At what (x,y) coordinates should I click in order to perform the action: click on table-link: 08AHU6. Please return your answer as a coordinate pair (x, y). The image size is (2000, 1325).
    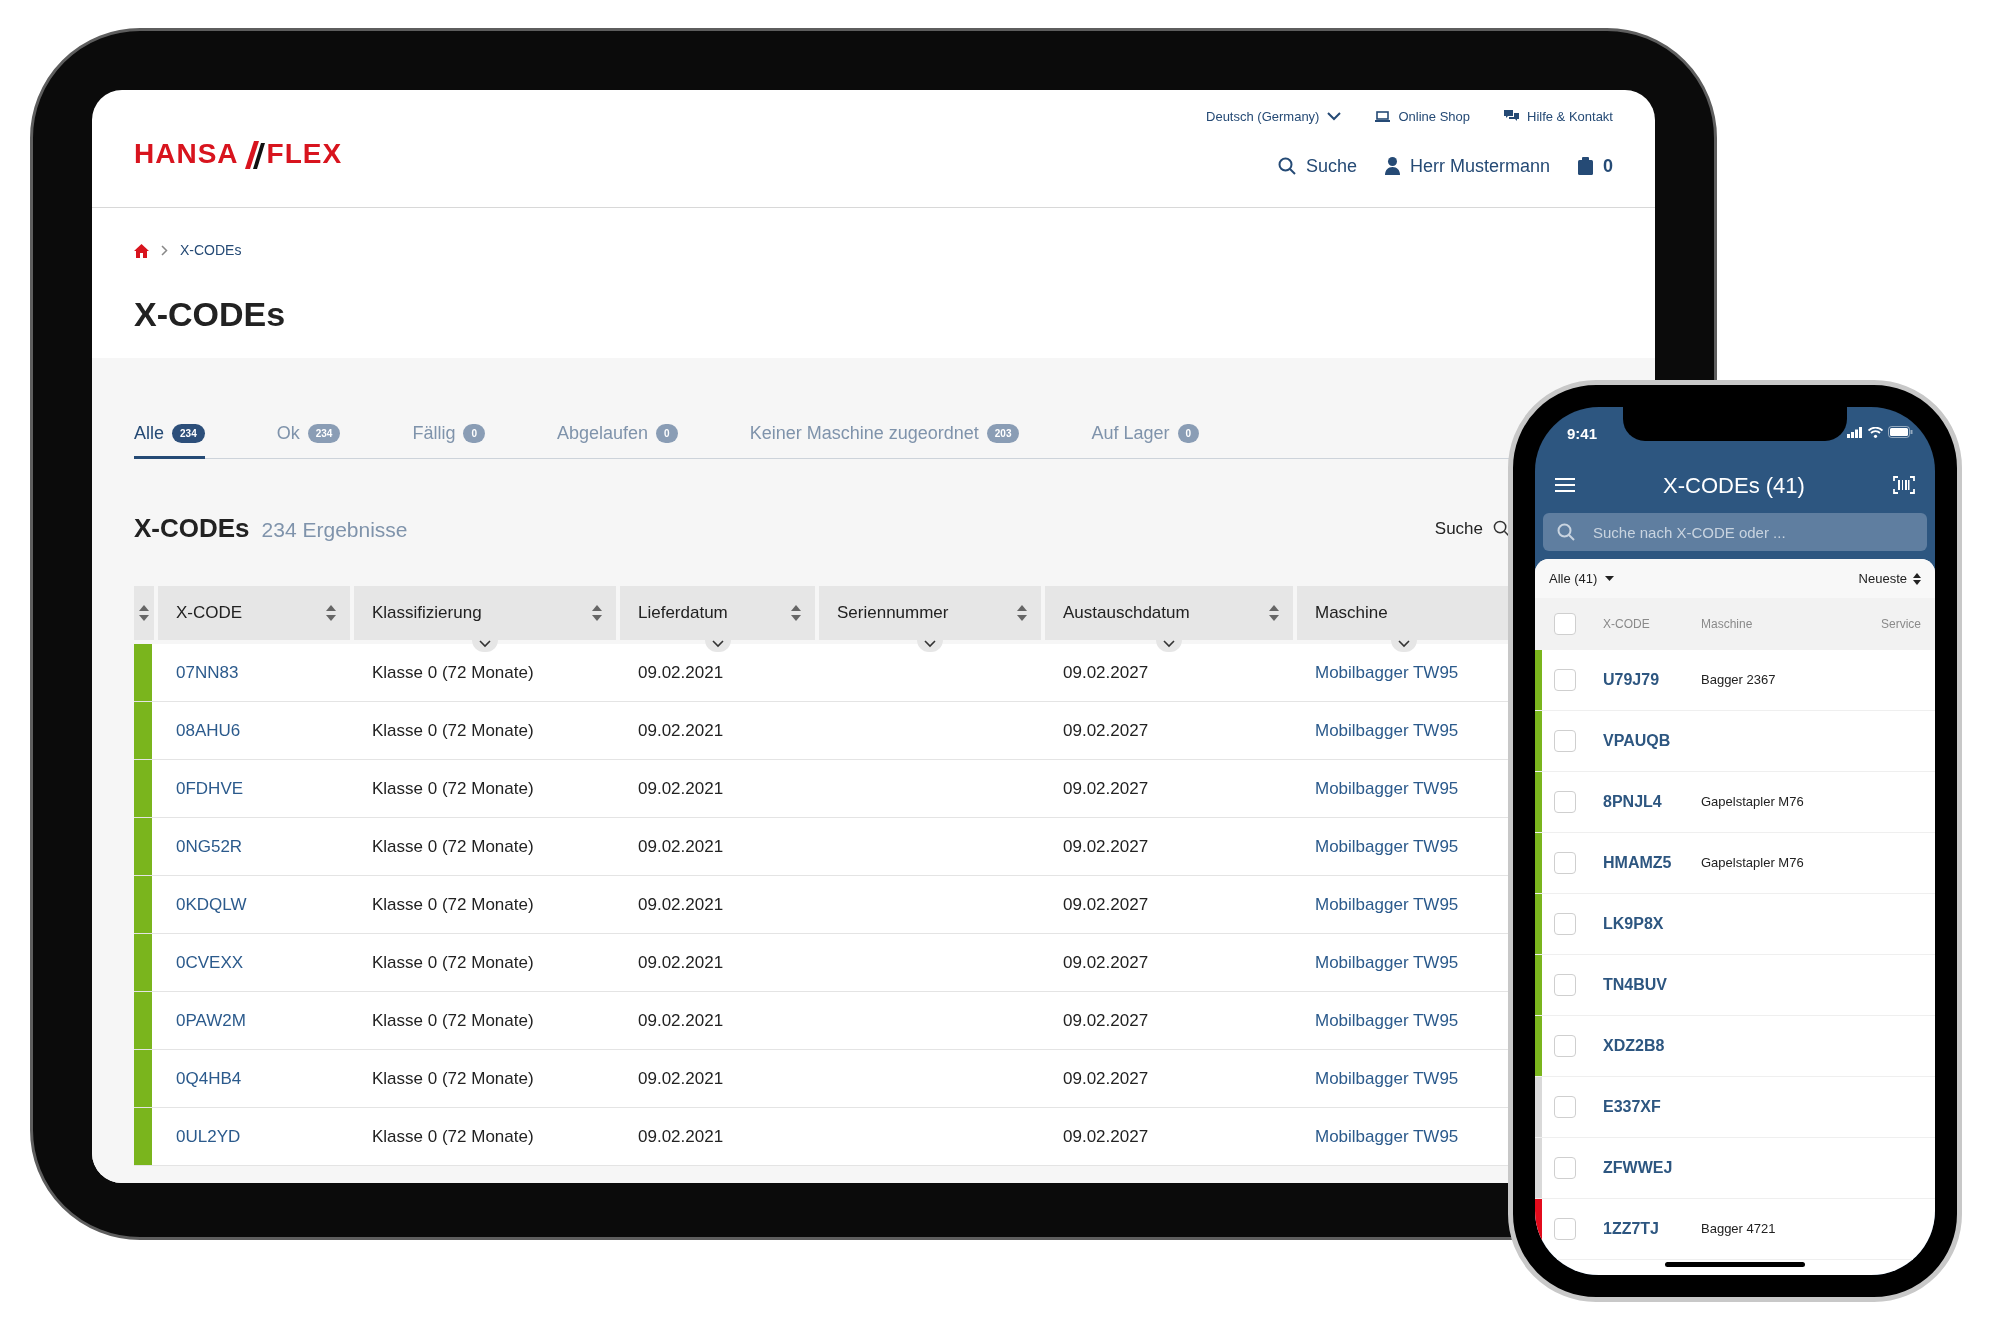
    Looking at the image, I should click on (208, 730).